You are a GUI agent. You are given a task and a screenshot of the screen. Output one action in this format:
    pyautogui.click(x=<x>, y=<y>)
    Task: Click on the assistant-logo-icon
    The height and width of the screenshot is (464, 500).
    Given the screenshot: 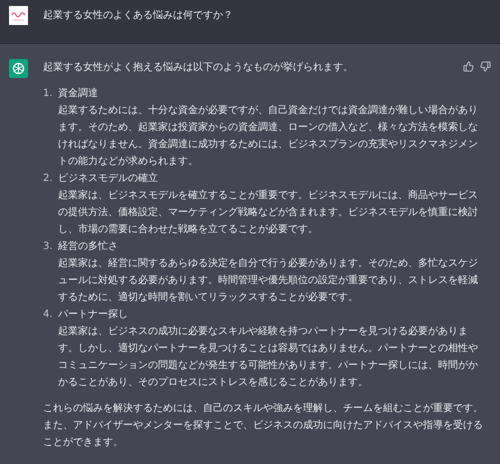 What is the action you would take?
    pyautogui.click(x=18, y=68)
    